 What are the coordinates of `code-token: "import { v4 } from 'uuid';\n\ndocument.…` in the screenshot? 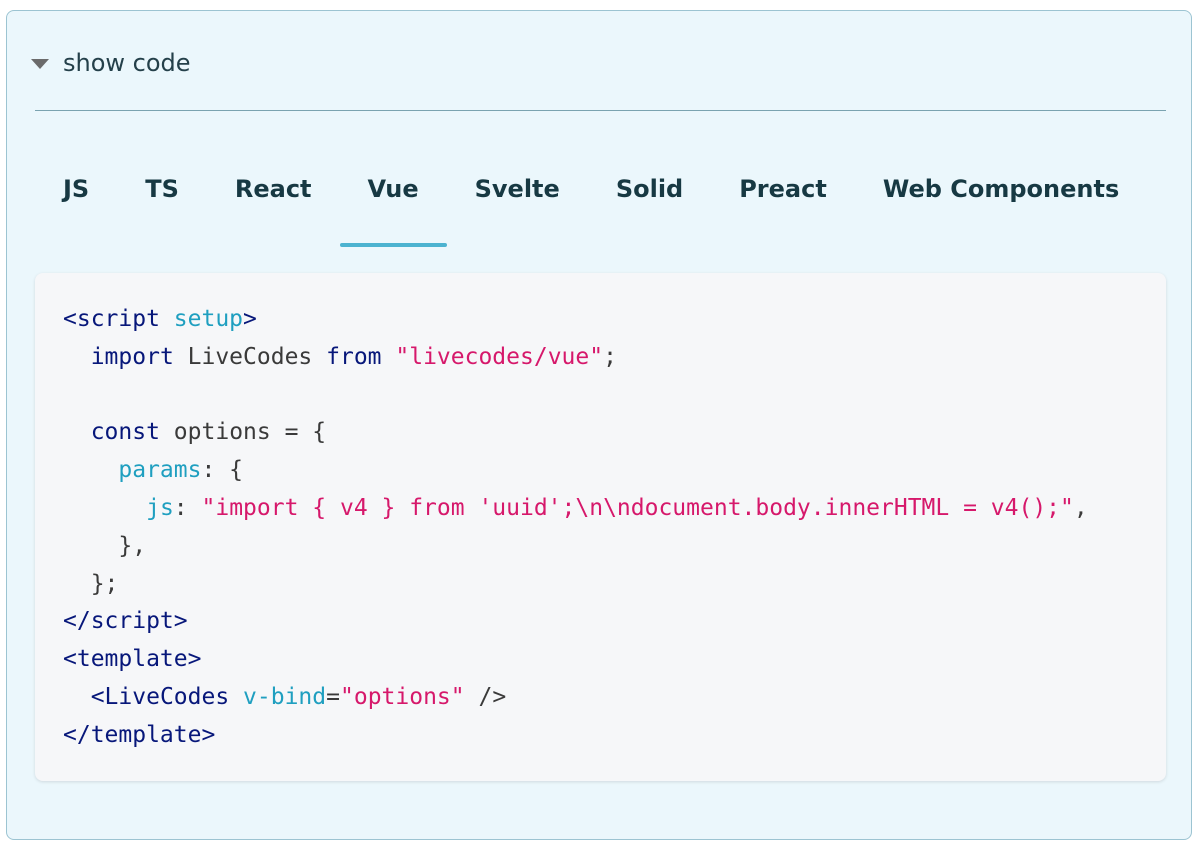 It's located at (637, 507).